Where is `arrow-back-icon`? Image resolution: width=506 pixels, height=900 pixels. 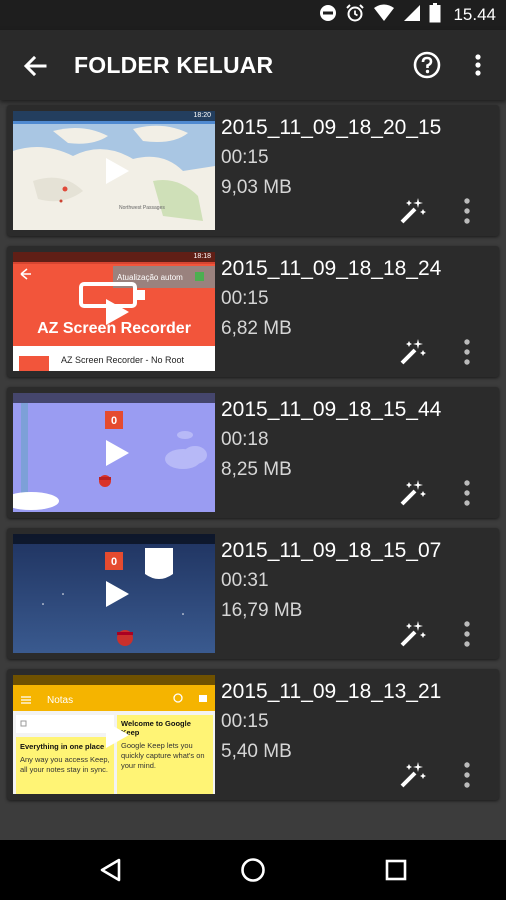
arrow-back-icon is located at coordinates (35, 66).